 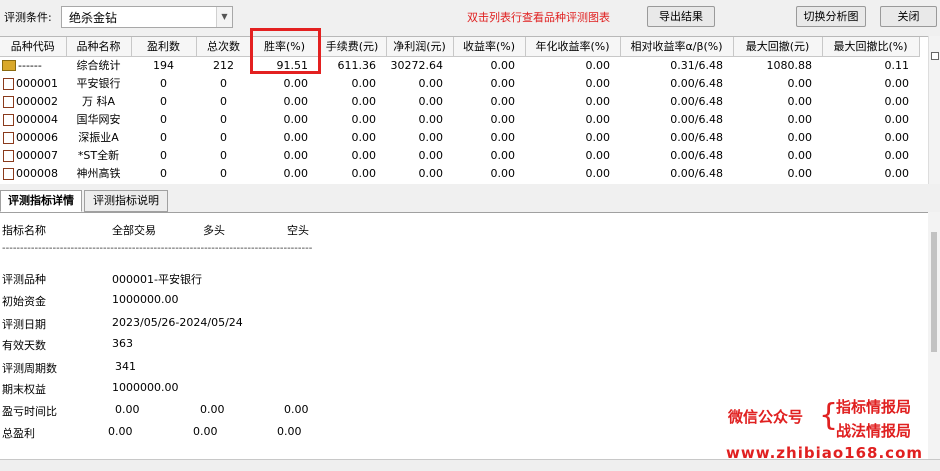 I want to click on details-scrollbar, so click(x=934, y=335).